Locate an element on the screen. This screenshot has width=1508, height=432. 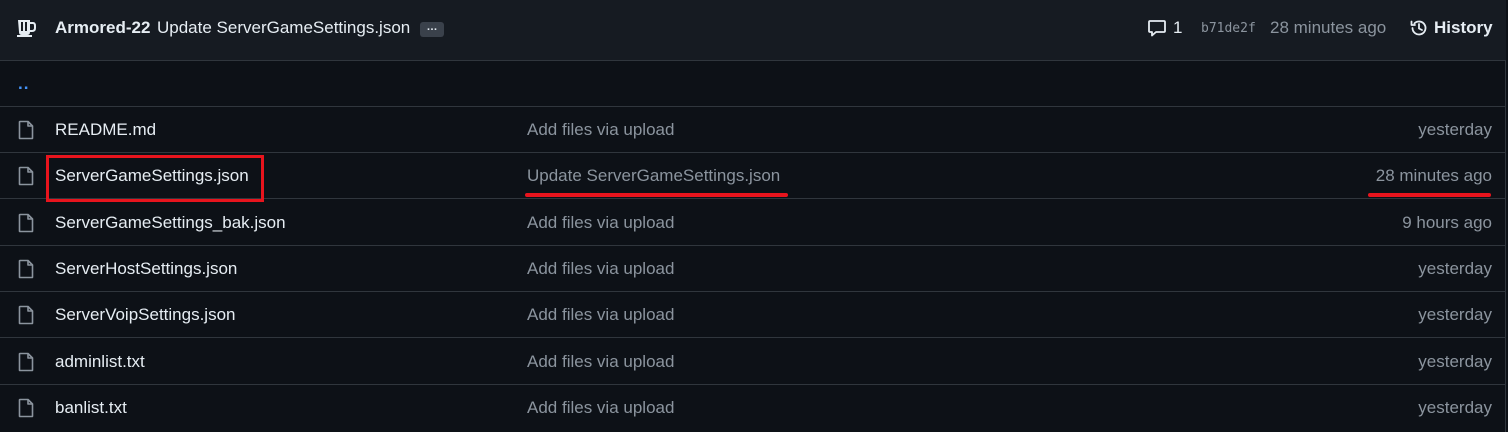
file-name-link: ServerGameSettings_bak.json is located at coordinates (170, 223).